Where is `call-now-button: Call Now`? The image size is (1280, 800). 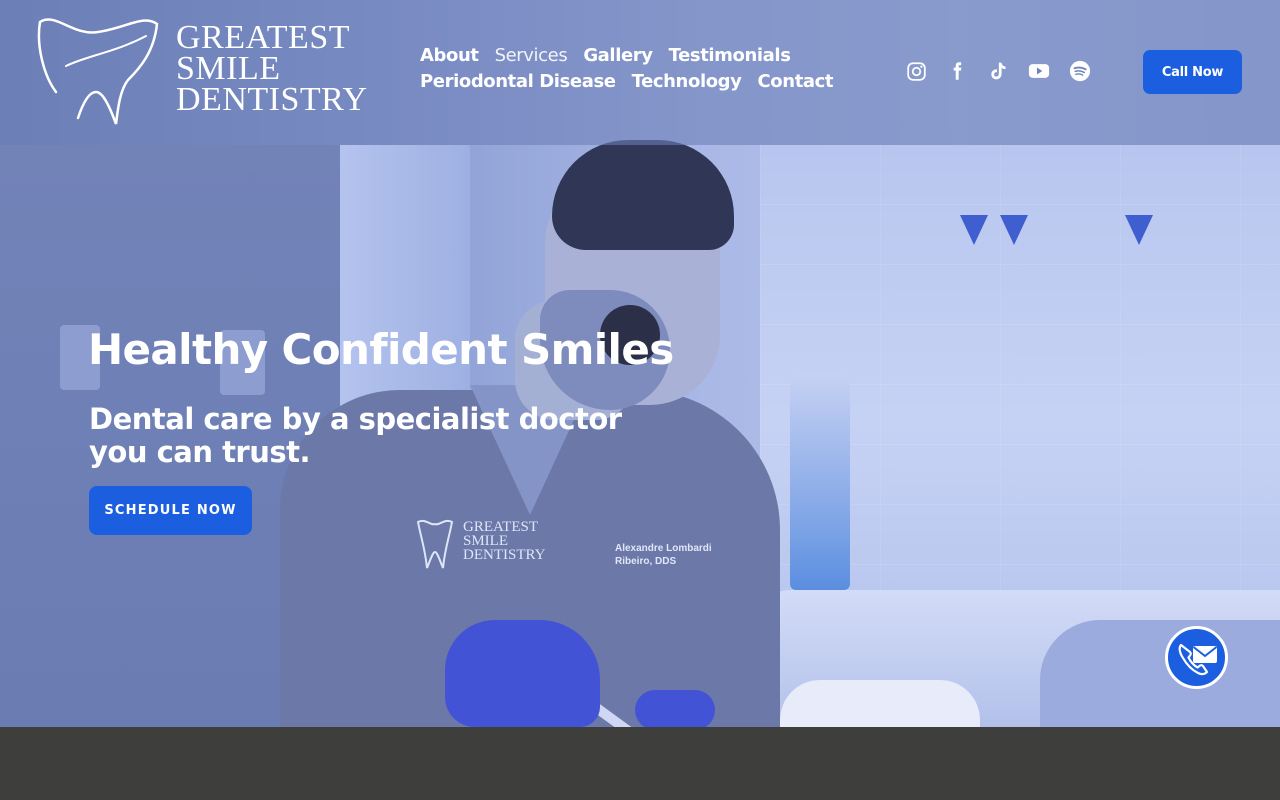
call-now-button: Call Now is located at coordinates (1192, 72).